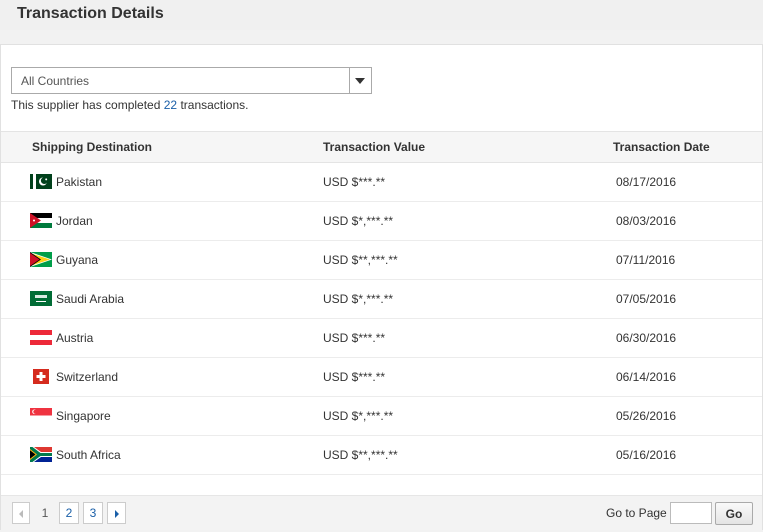  I want to click on transaction-date: 05/26/2016, so click(646, 416).